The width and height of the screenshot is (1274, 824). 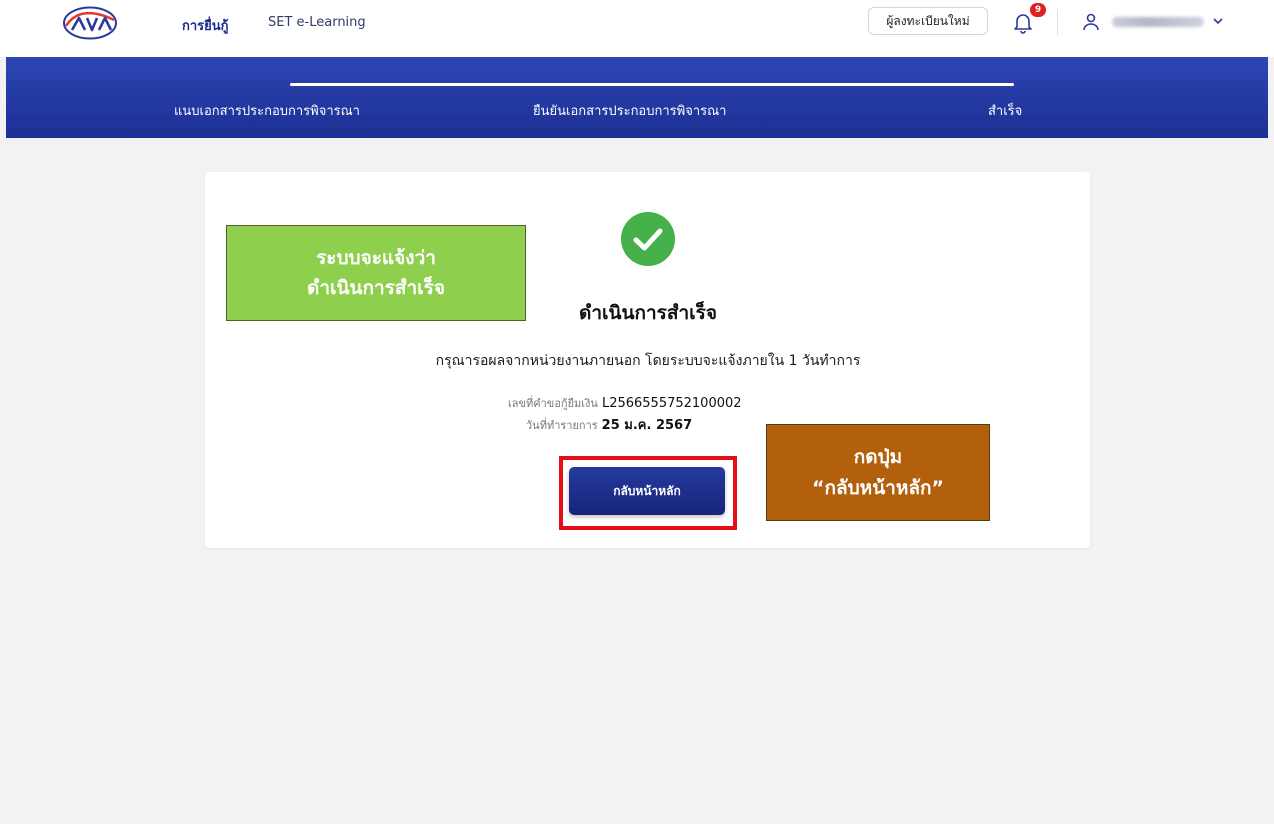 I want to click on annotation-success-line-1: ระบบจะแจ้งว่า, so click(x=376, y=257).